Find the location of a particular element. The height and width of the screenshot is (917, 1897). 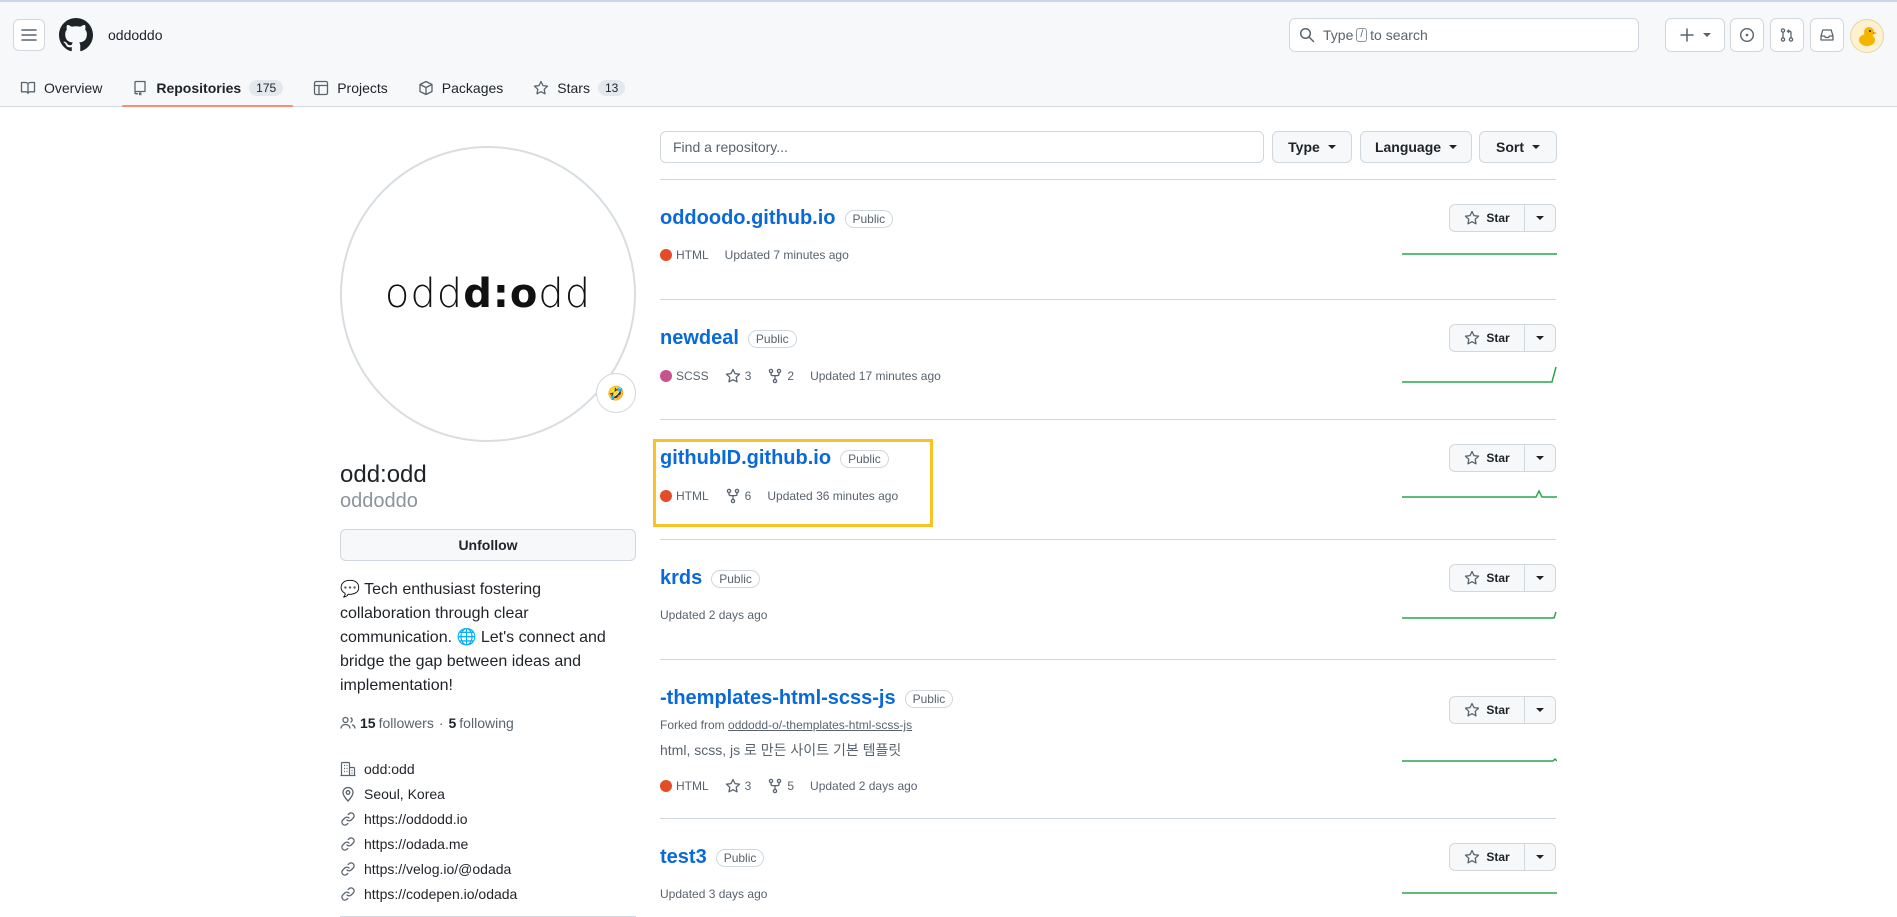

repo-forks-link: 2 is located at coordinates (780, 376).